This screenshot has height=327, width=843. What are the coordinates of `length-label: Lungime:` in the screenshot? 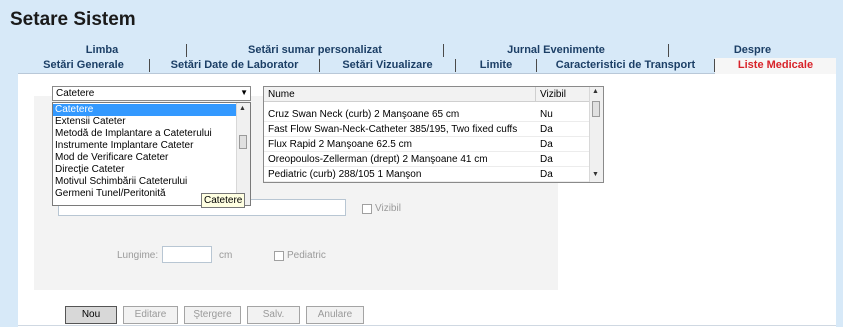 It's located at (138, 255).